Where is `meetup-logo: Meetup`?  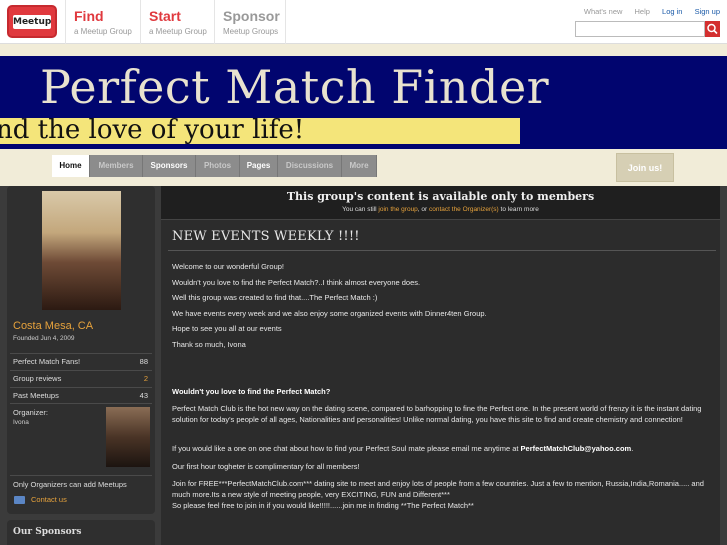 meetup-logo: Meetup is located at coordinates (32, 21).